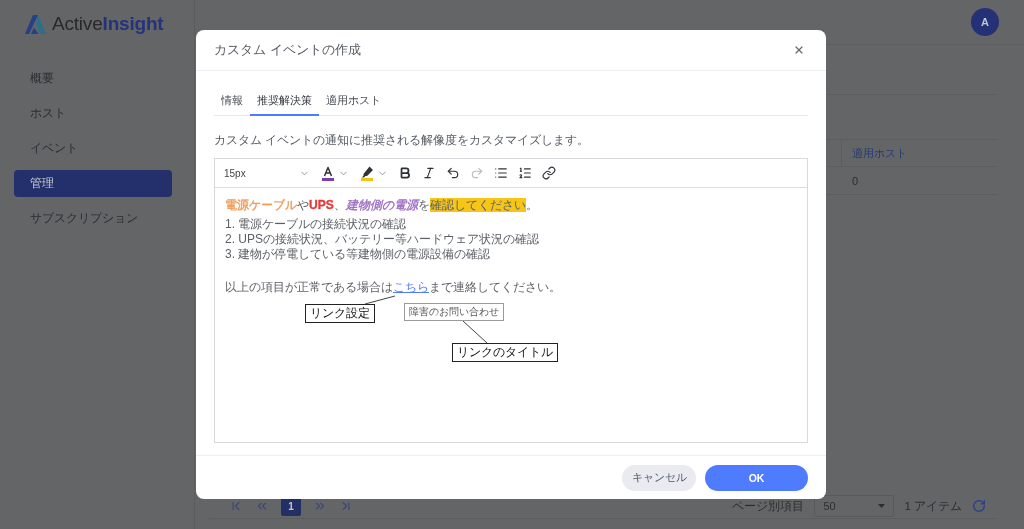 This screenshot has width=1024, height=529. What do you see at coordinates (232, 102) in the screenshot?
I see `tab: 情報` at bounding box center [232, 102].